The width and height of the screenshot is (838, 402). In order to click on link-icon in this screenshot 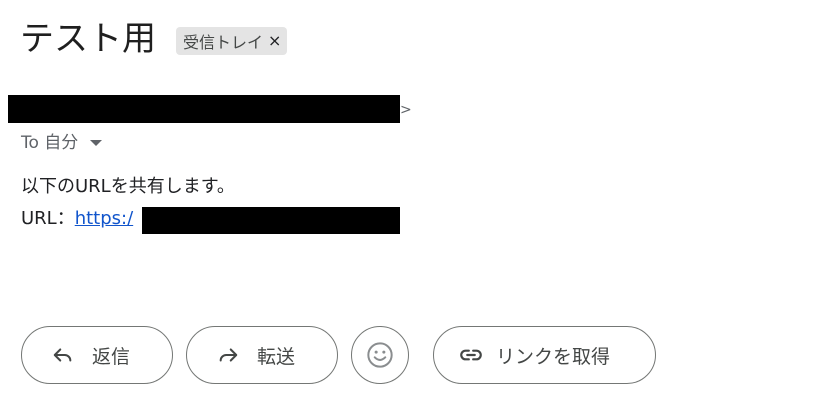, I will do `click(471, 355)`.